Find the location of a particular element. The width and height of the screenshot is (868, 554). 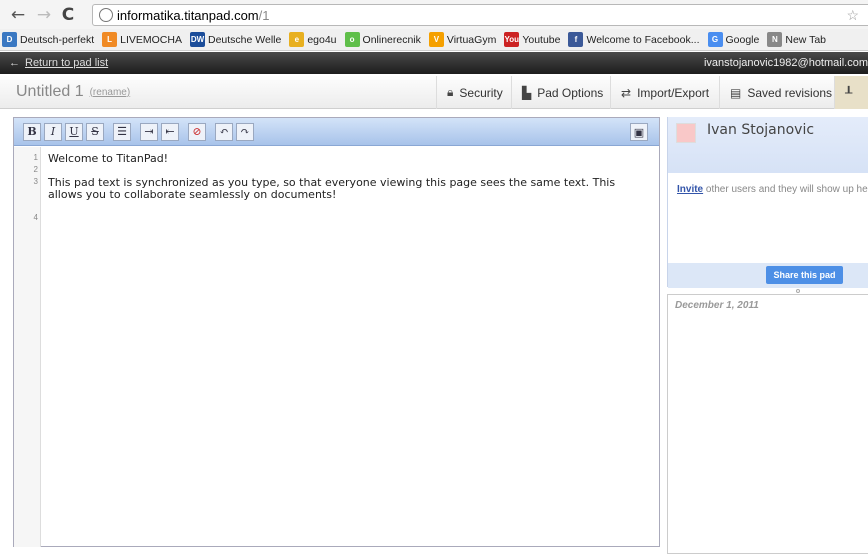

security-button: 🔒︎ Security is located at coordinates (474, 92).